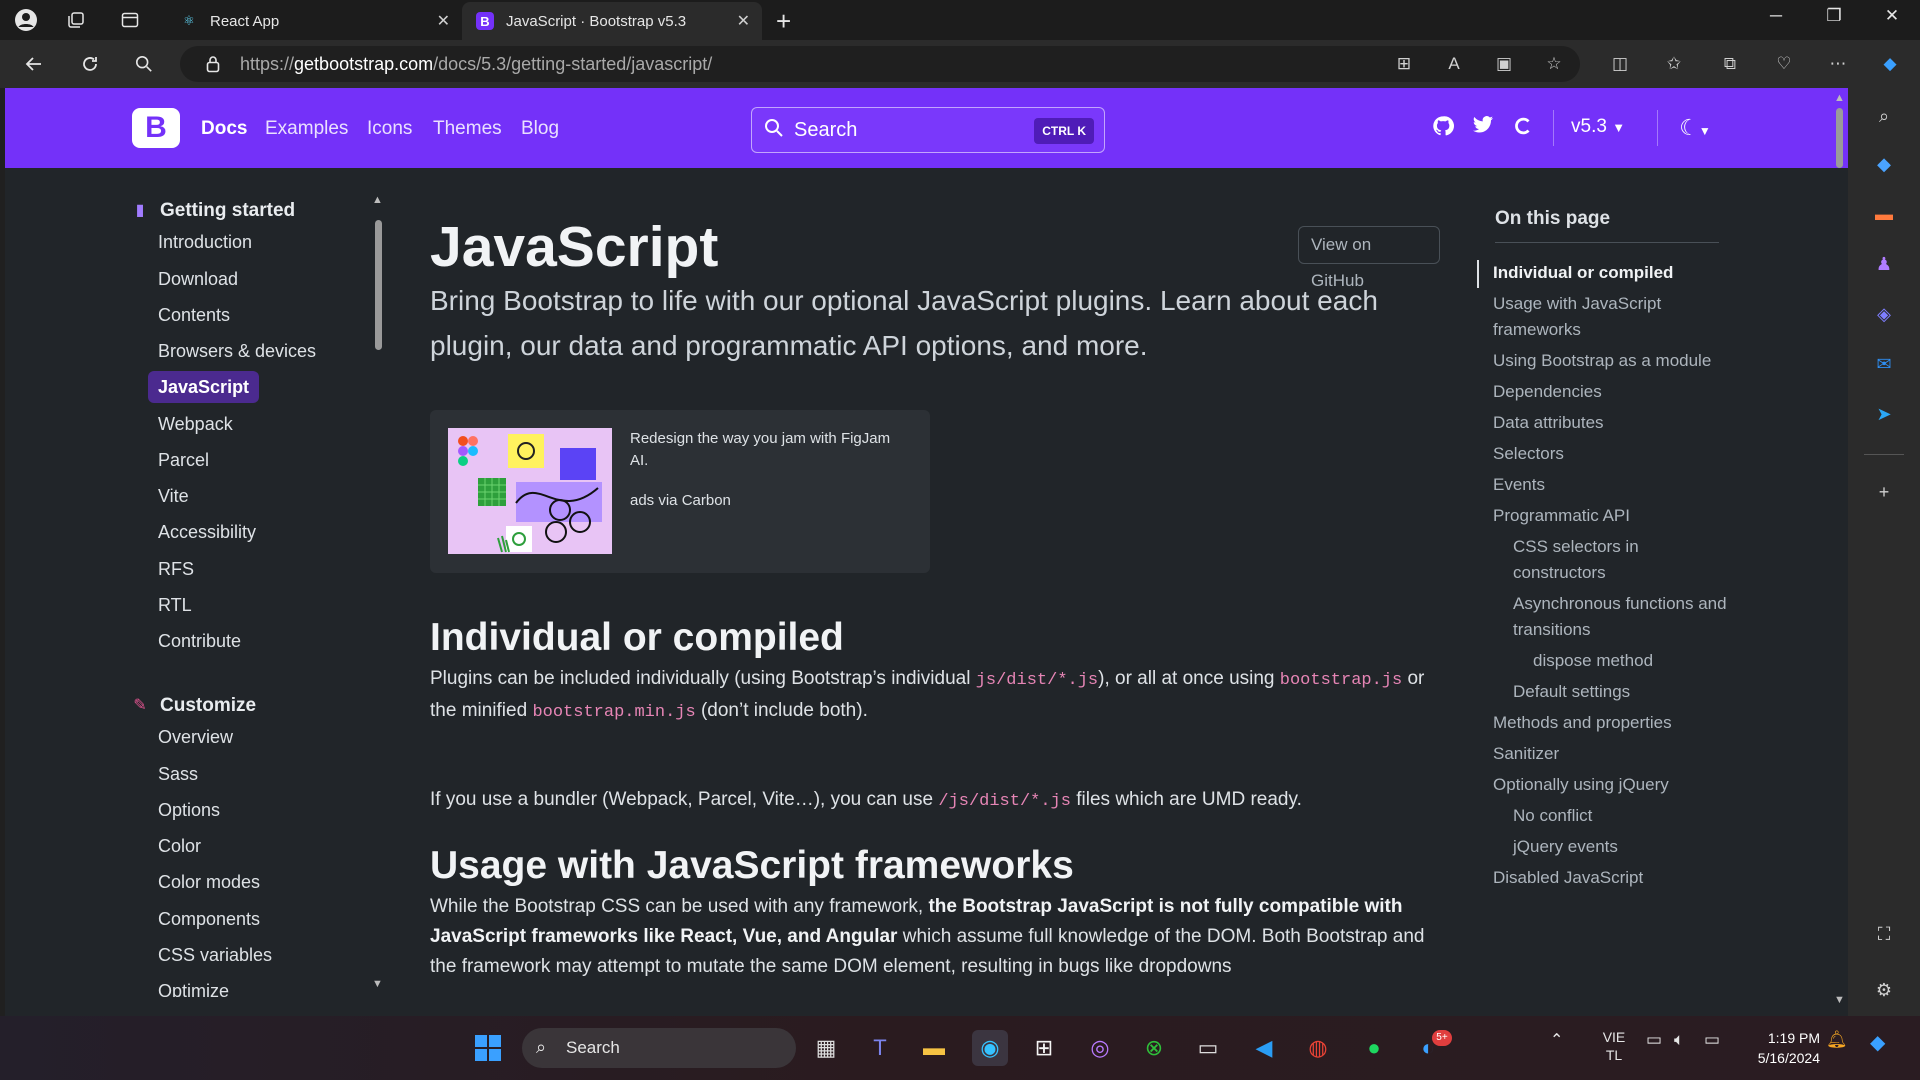  What do you see at coordinates (1695, 128) in the screenshot?
I see `theme-toggle-moon-icon: ☾▼` at bounding box center [1695, 128].